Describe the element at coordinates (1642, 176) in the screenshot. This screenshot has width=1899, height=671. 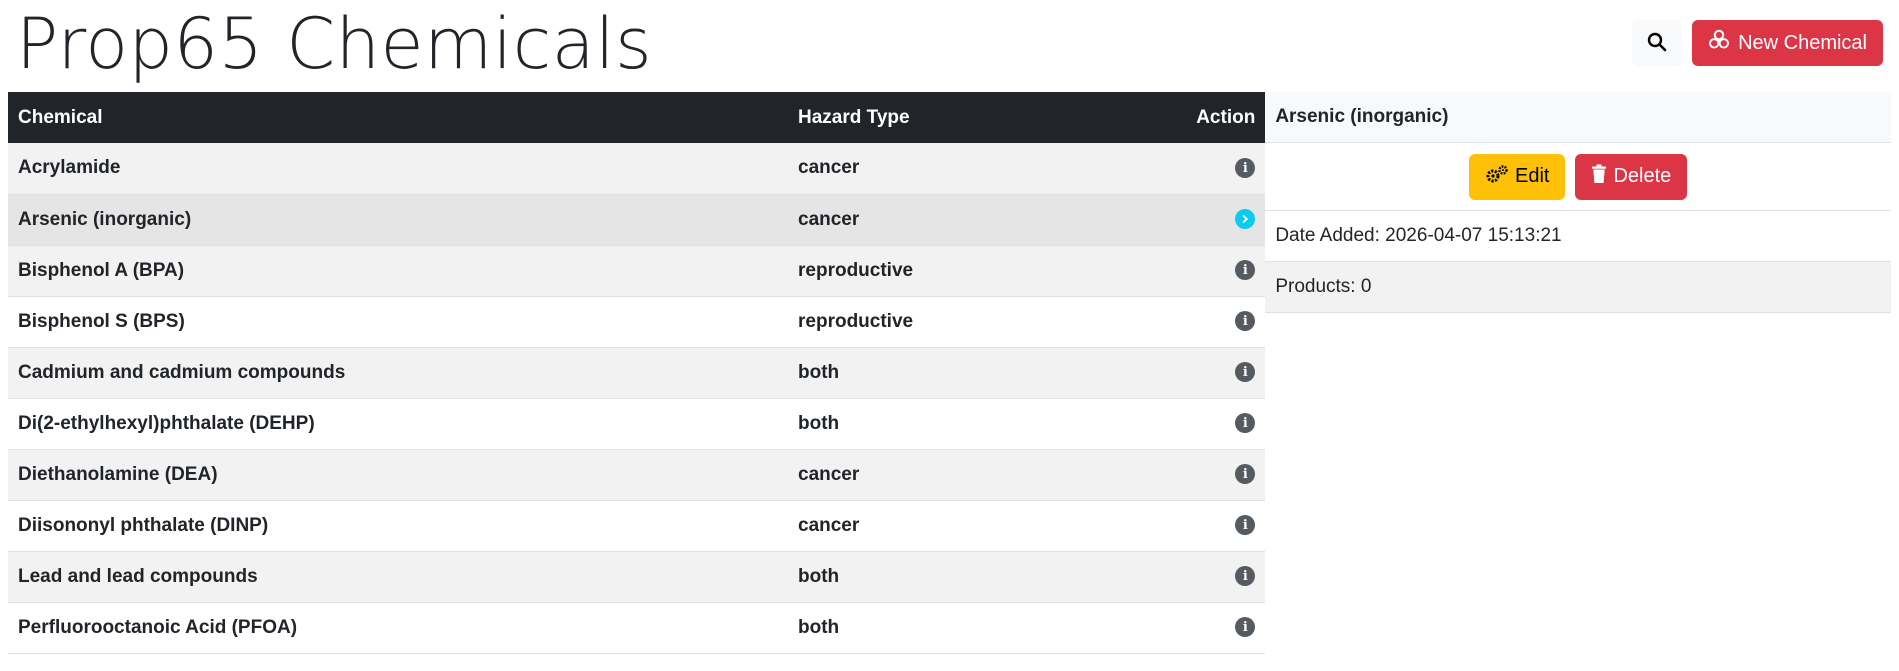
I see `delete-label: Delete` at that location.